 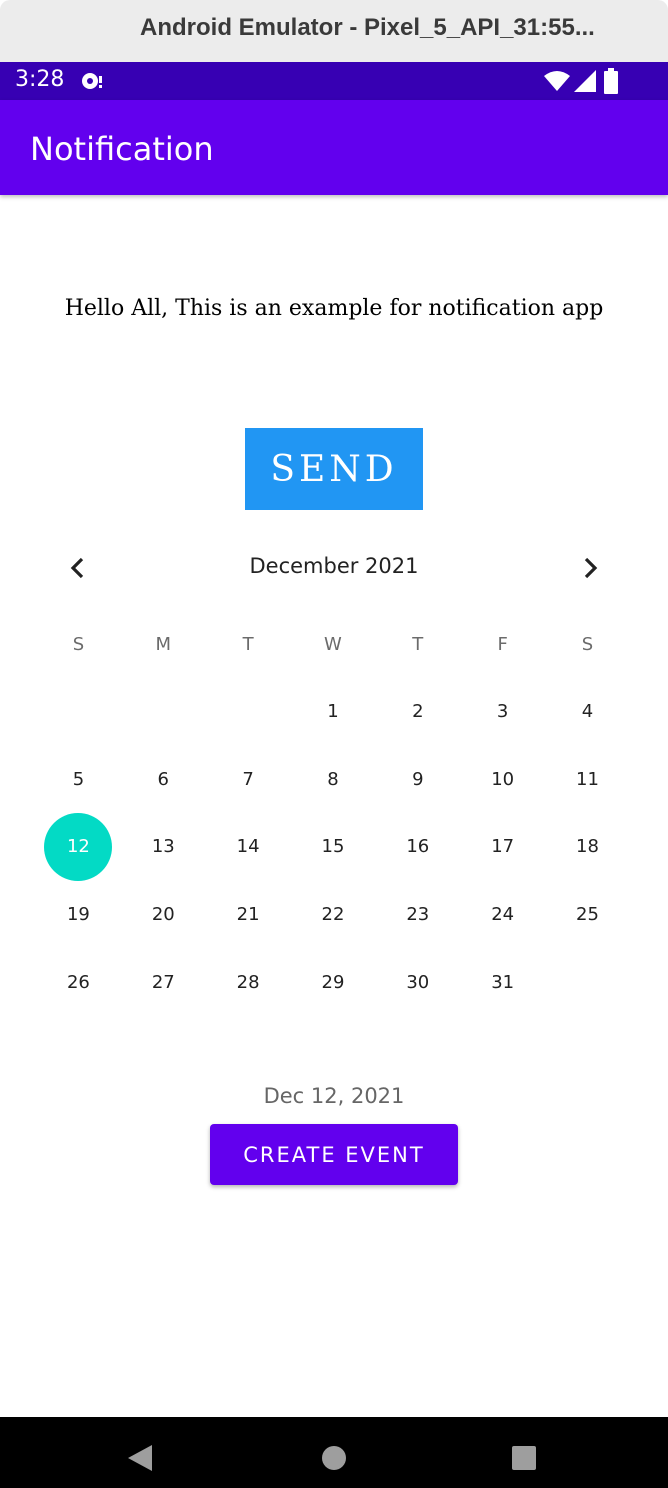 I want to click on calendar-day: 30, so click(x=417, y=982).